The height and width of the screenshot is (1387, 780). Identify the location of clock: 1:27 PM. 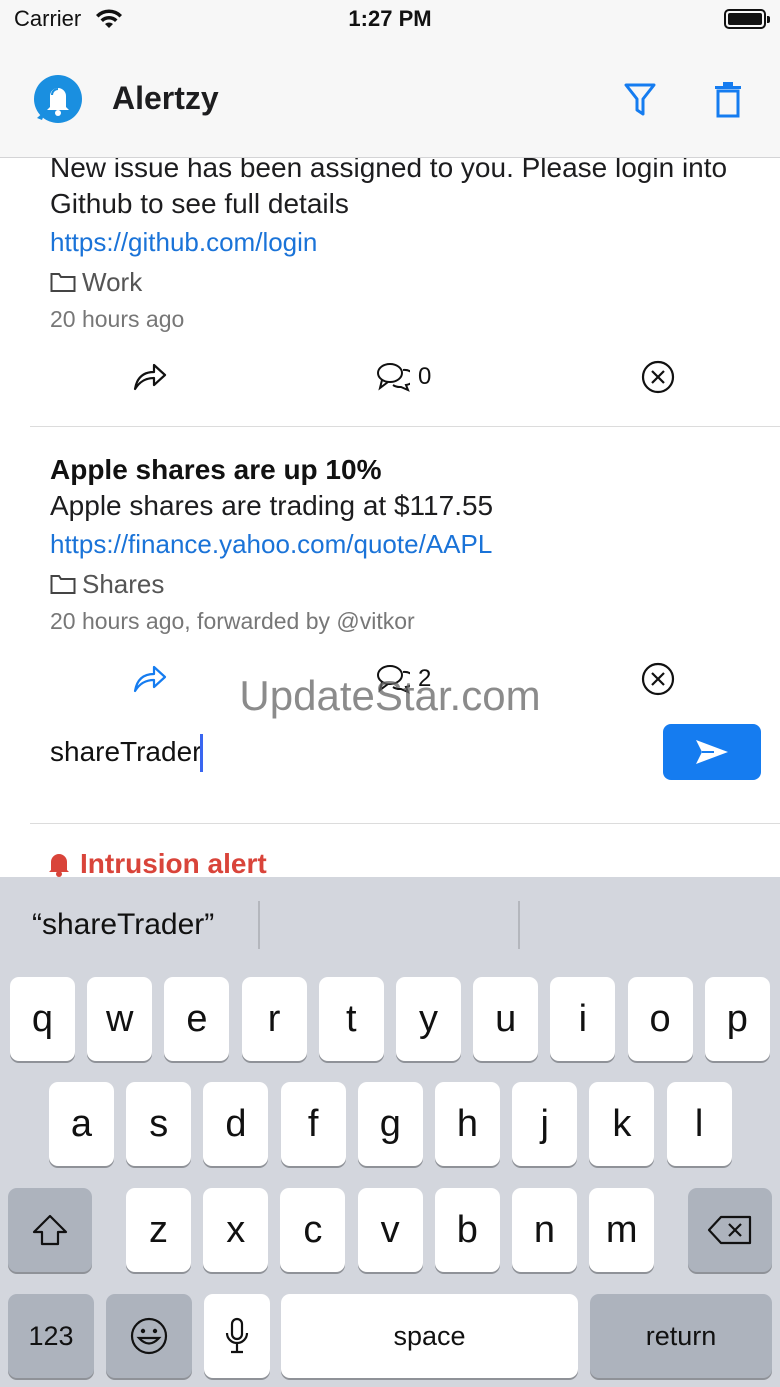
(390, 18).